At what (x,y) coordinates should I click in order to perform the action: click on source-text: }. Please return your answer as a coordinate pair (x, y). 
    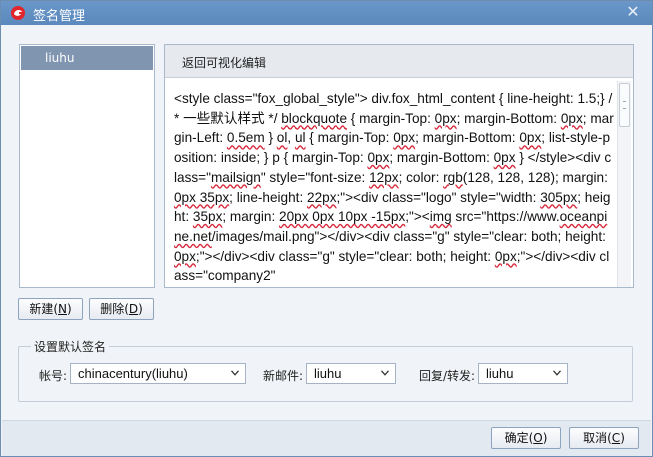
    Looking at the image, I should click on (270, 138).